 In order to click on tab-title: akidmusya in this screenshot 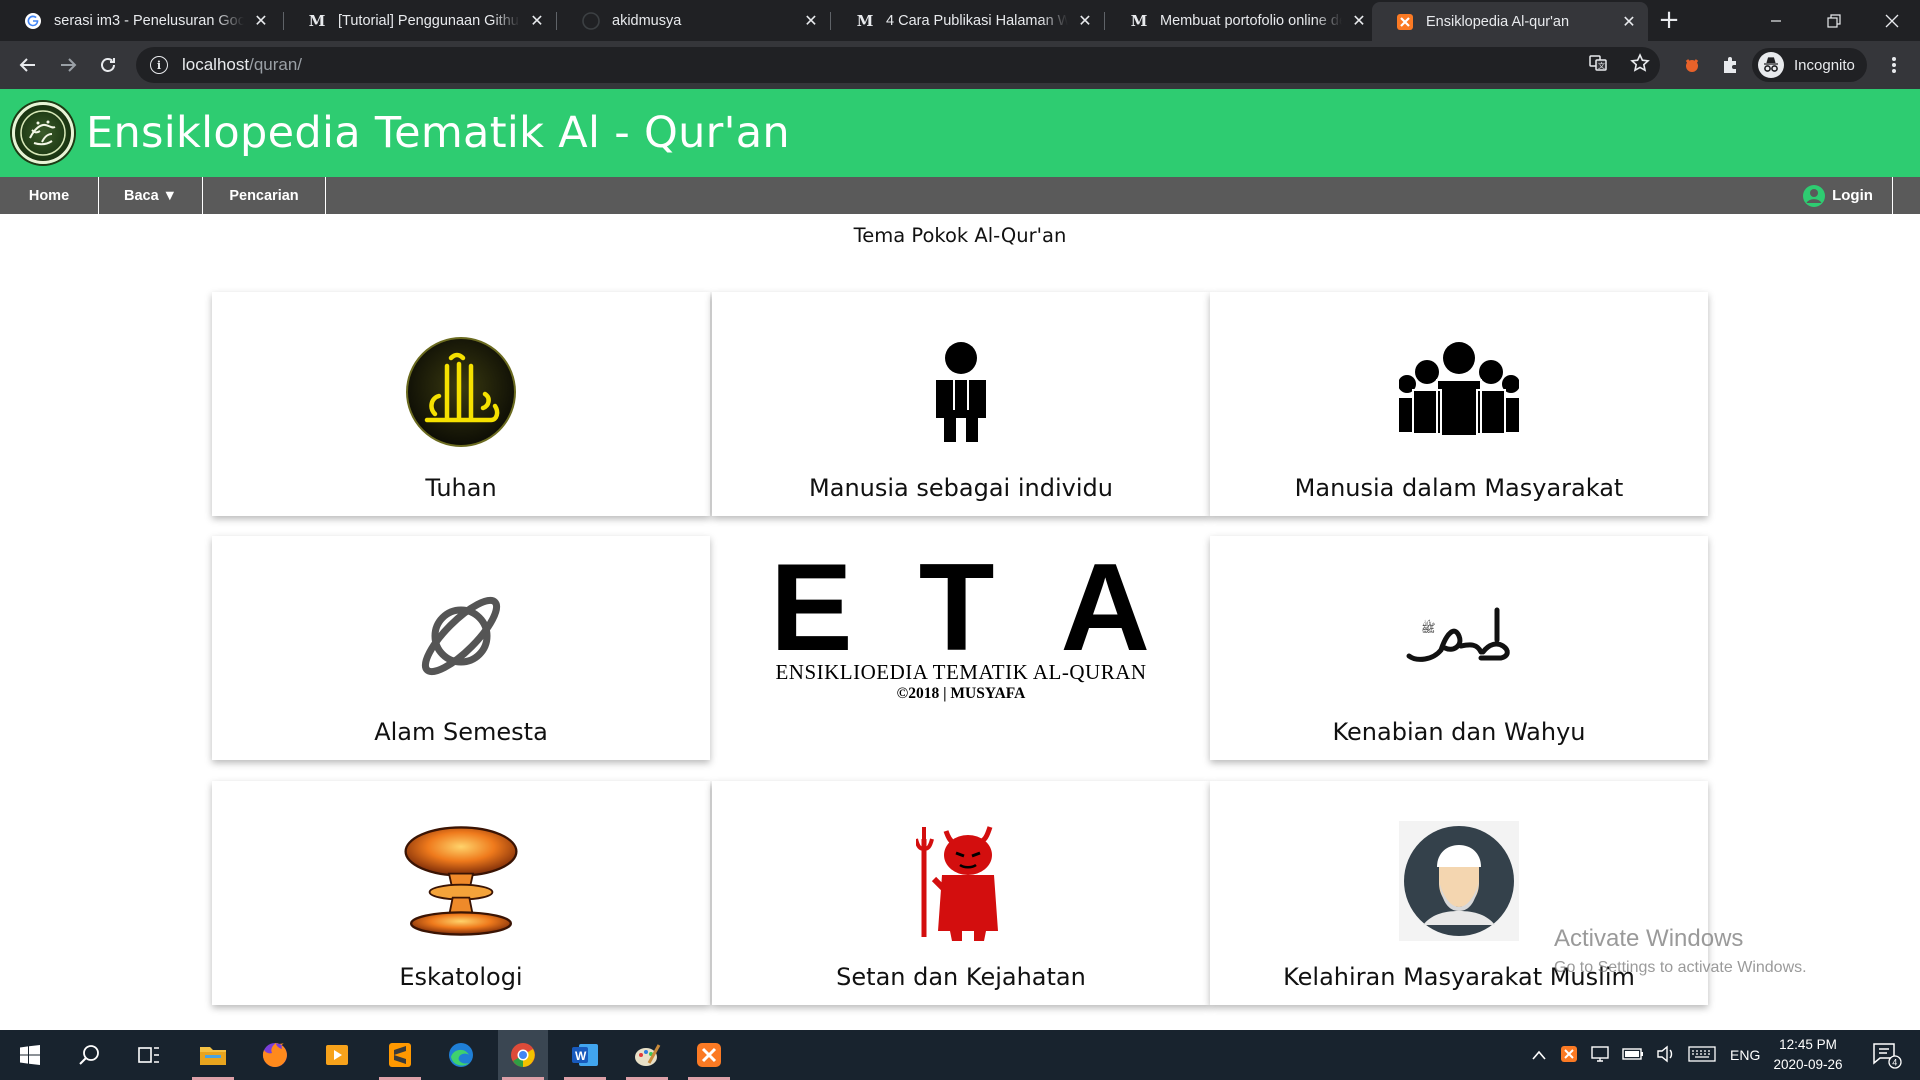, I will do `click(647, 20)`.